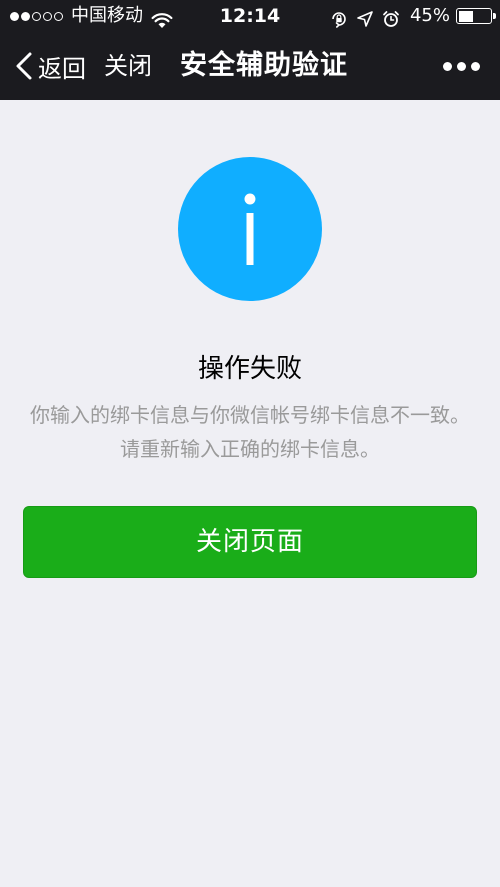 This screenshot has width=500, height=887. Describe the element at coordinates (339, 17) in the screenshot. I see `orientation-lock-icon` at that location.